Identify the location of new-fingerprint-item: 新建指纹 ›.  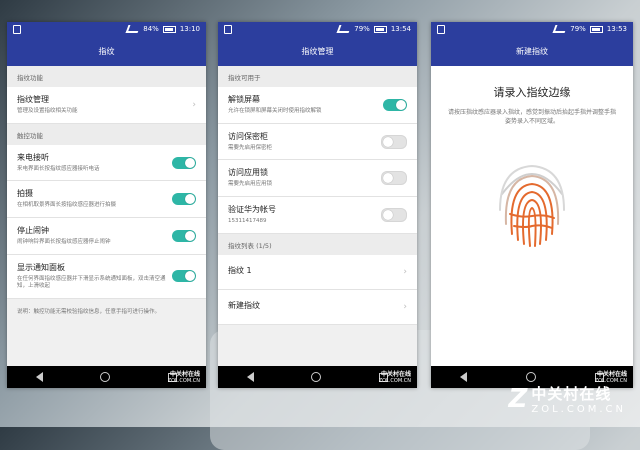
(317, 307).